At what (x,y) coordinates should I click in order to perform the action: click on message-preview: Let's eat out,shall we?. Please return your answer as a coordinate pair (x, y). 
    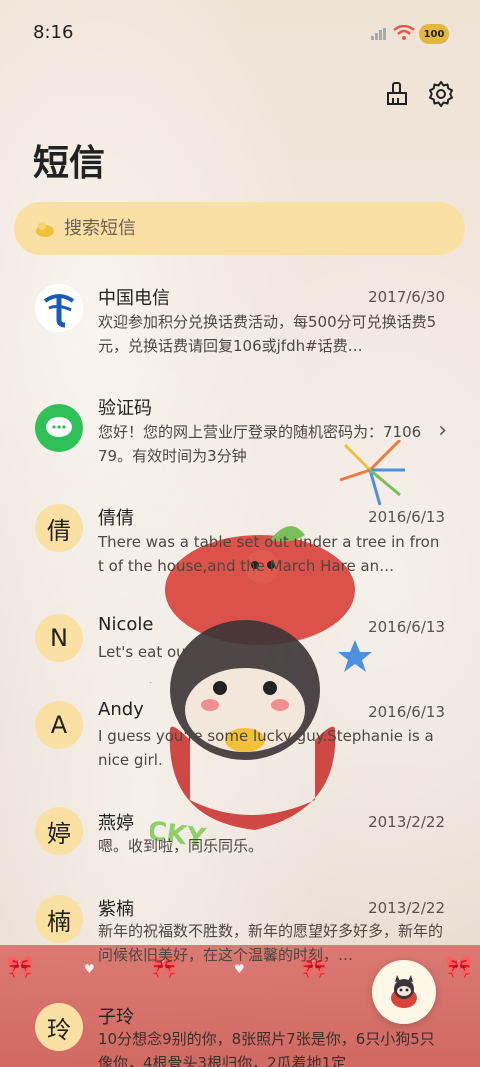
    Looking at the image, I should click on (182, 652).